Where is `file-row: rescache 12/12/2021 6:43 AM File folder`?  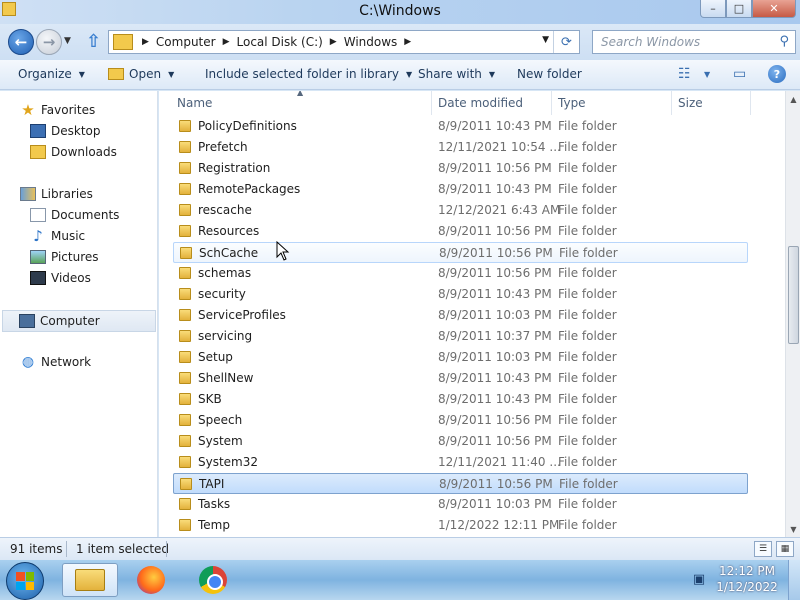
file-row: rescache 12/12/2021 6:43 AM File folder is located at coordinates (460, 210).